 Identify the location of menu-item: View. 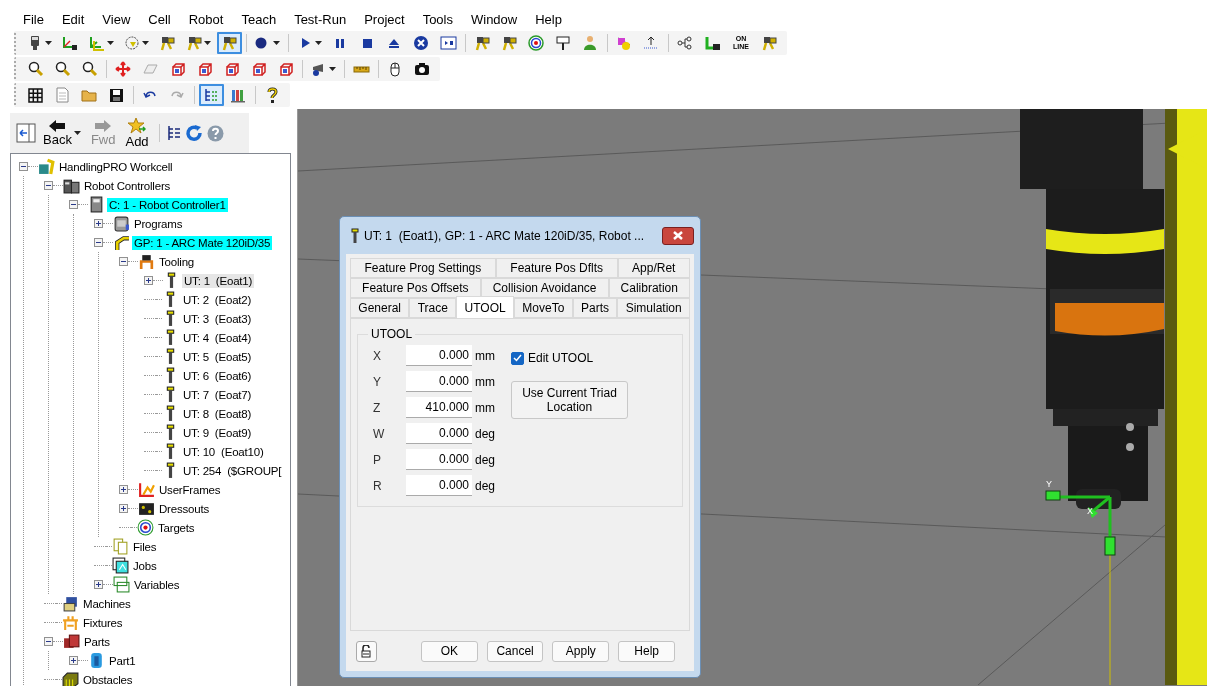
(116, 19).